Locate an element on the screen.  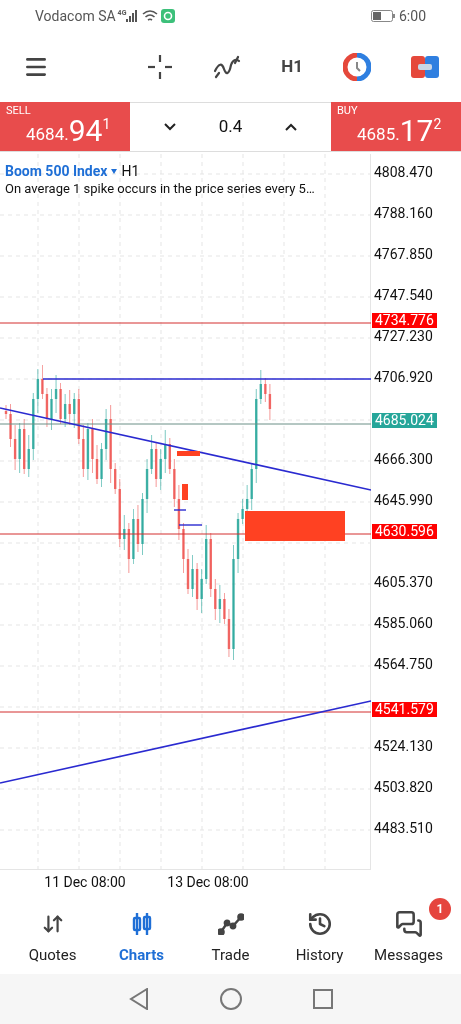
timeframe-button: H1 is located at coordinates (292, 67).